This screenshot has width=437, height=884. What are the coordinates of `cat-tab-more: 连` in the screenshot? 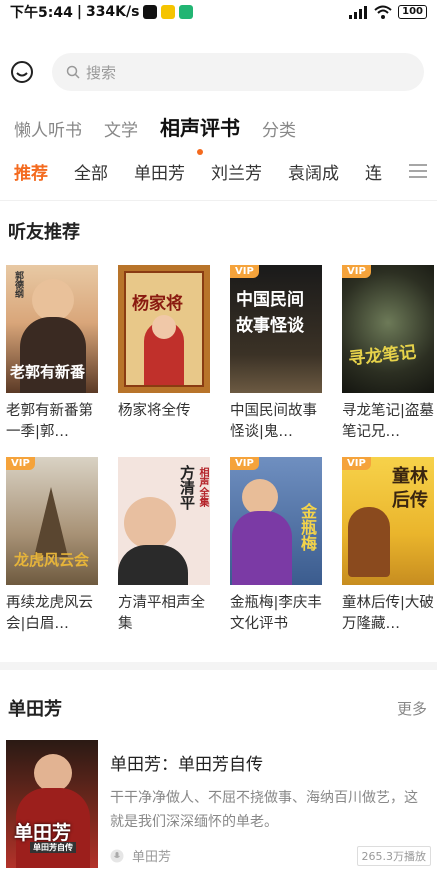 It's located at (373, 171).